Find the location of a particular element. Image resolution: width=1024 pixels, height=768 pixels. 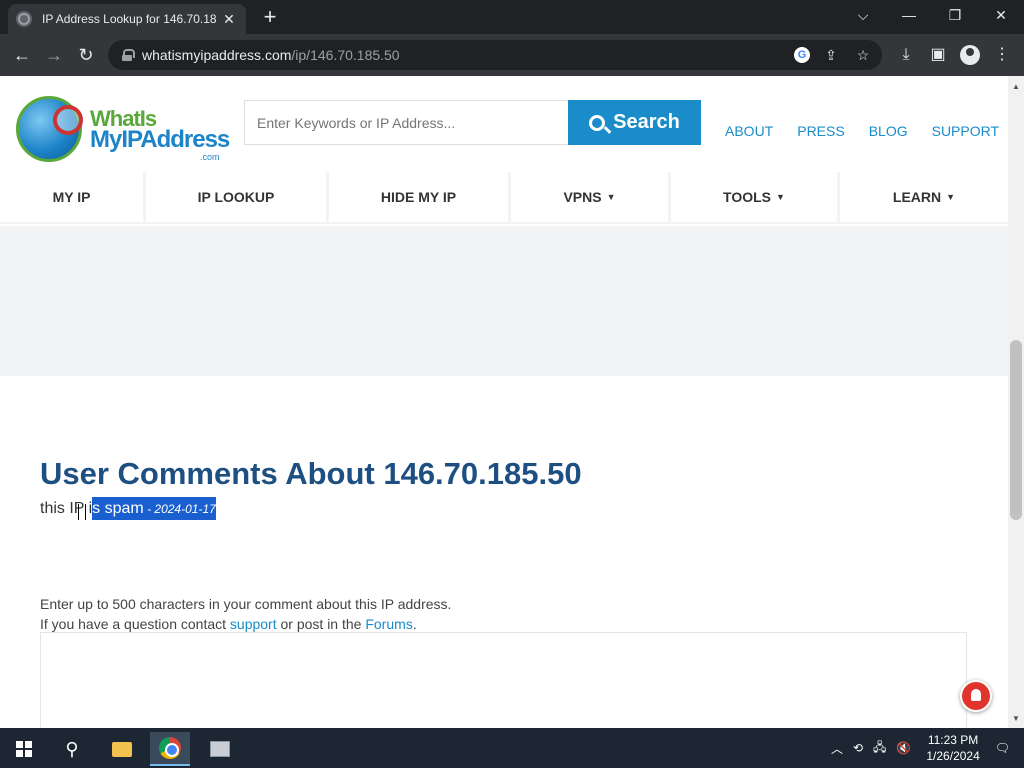

scroll-up-icon: ▲ is located at coordinates (1016, 87).